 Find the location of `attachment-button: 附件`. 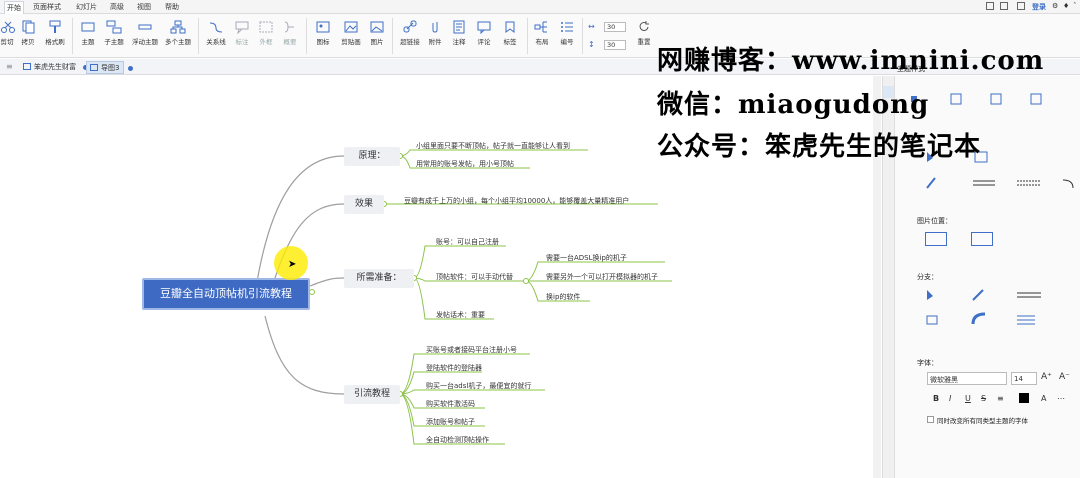

attachment-button: 附件 is located at coordinates (435, 36).